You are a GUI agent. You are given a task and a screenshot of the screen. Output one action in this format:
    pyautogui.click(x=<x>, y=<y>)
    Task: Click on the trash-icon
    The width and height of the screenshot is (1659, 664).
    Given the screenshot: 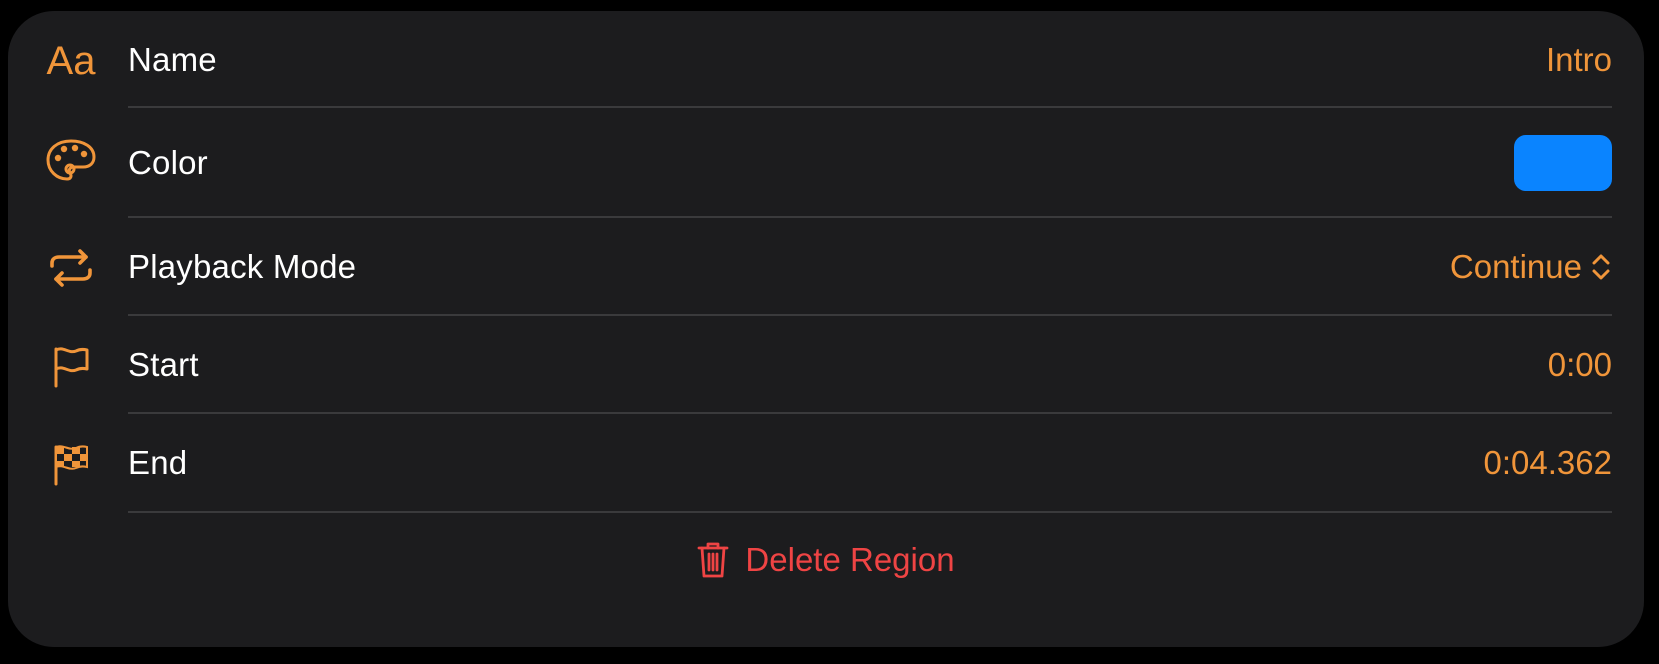 What is the action you would take?
    pyautogui.click(x=713, y=560)
    